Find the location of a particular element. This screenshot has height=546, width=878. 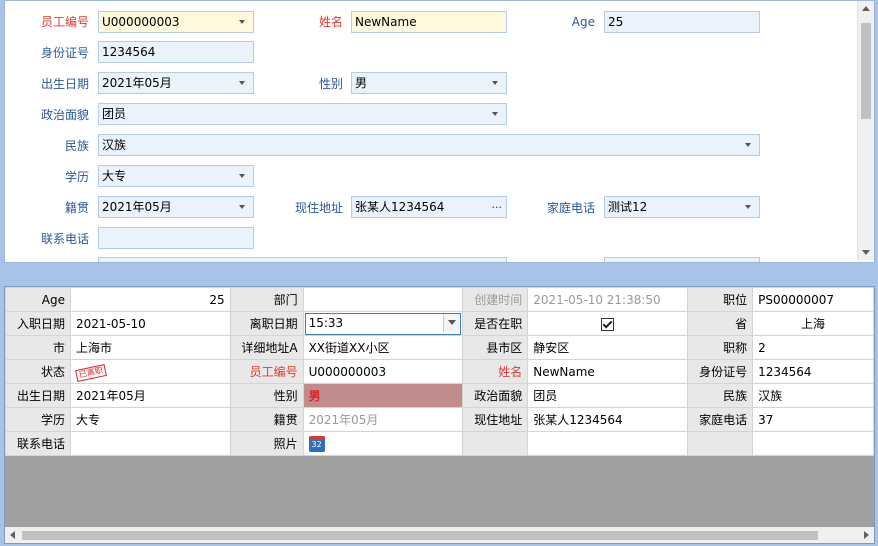

grid-caption-cell is located at coordinates (720, 443).